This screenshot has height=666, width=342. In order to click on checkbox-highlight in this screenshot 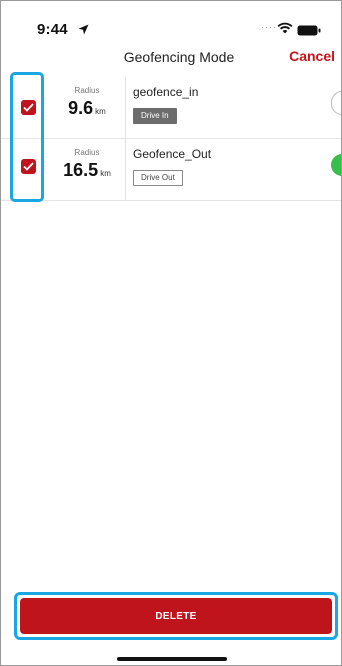, I will do `click(27, 137)`.